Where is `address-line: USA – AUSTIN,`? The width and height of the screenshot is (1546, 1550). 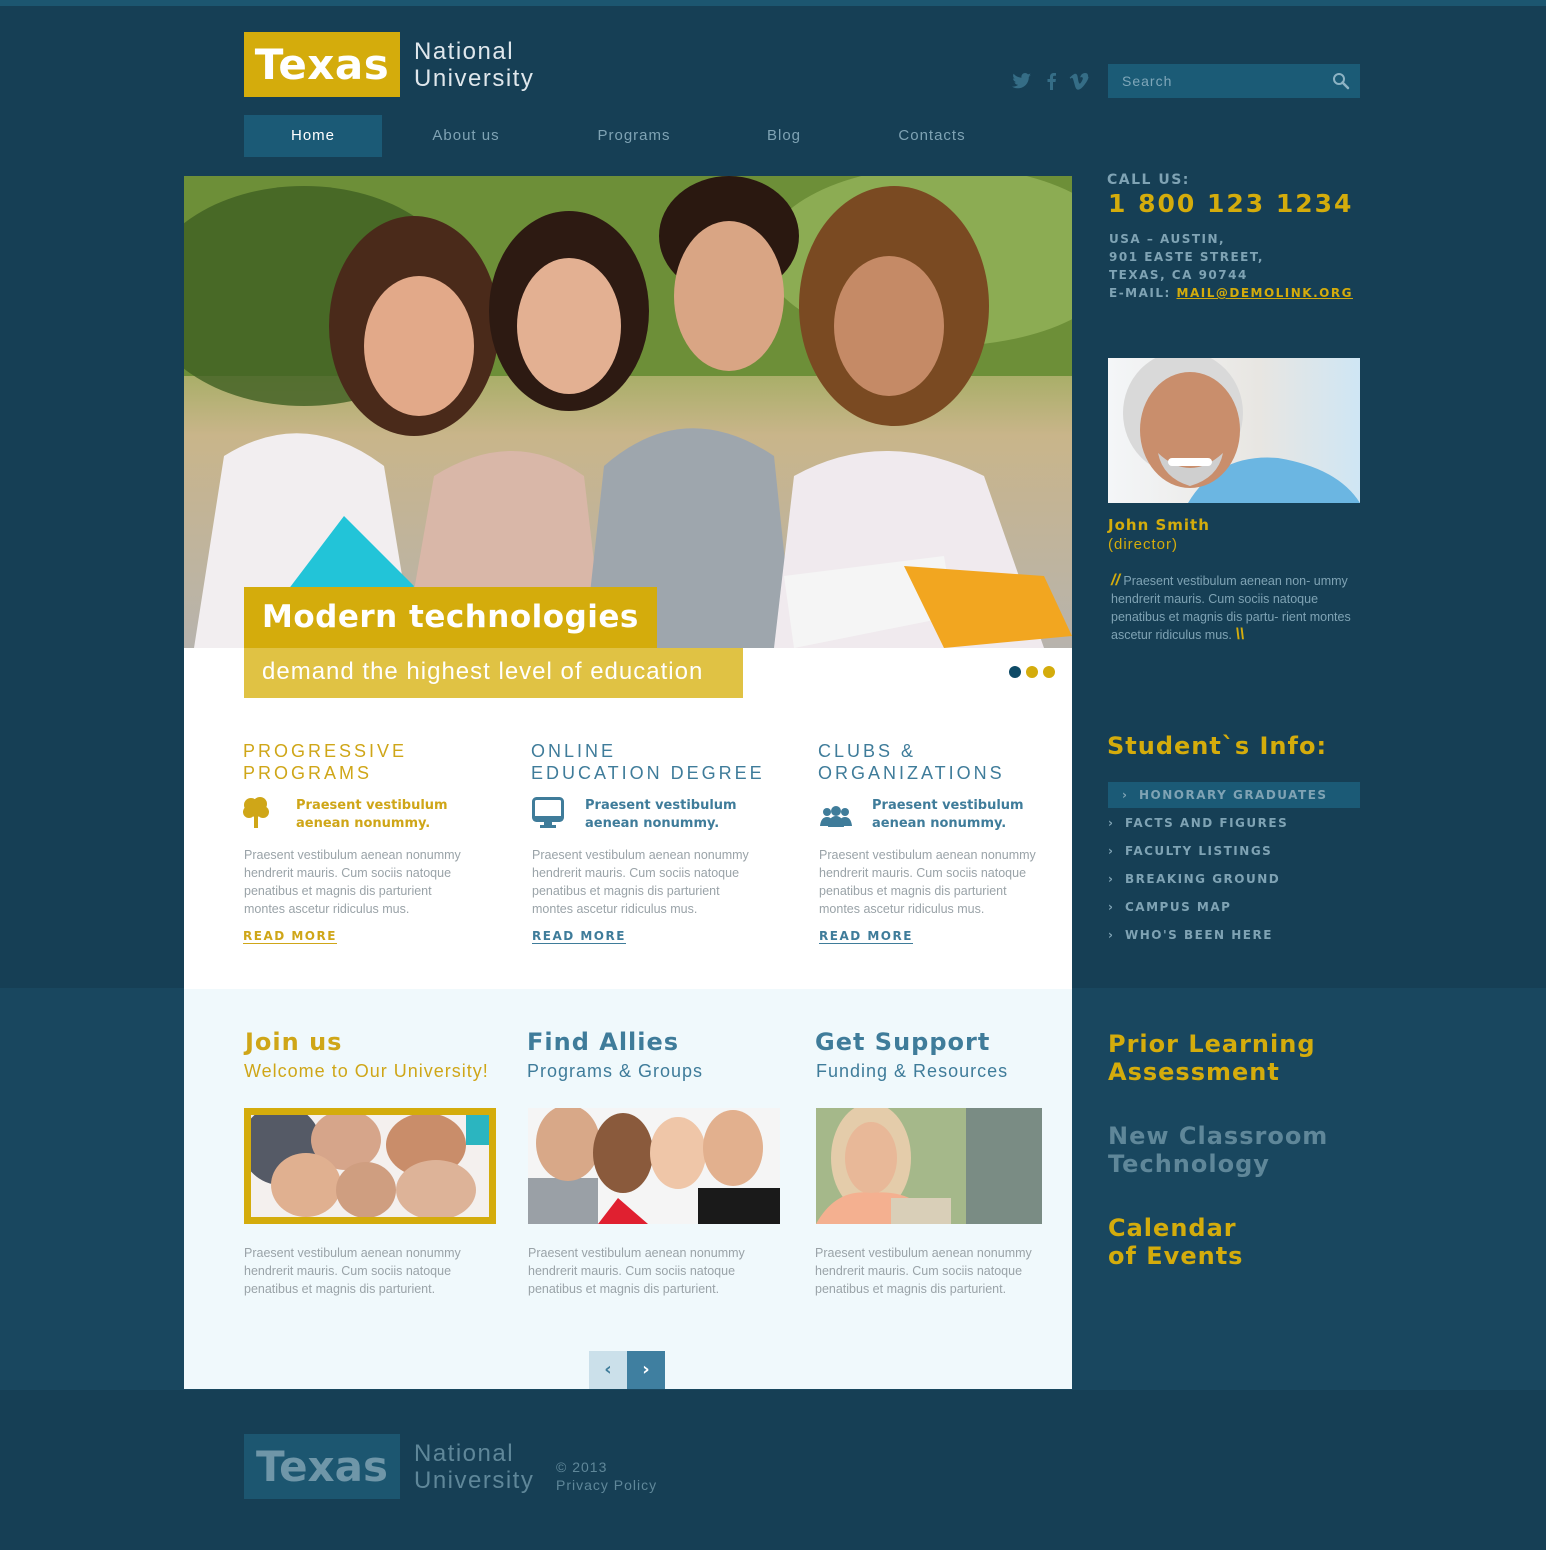
address-line: USA – AUSTIN, is located at coordinates (1167, 239).